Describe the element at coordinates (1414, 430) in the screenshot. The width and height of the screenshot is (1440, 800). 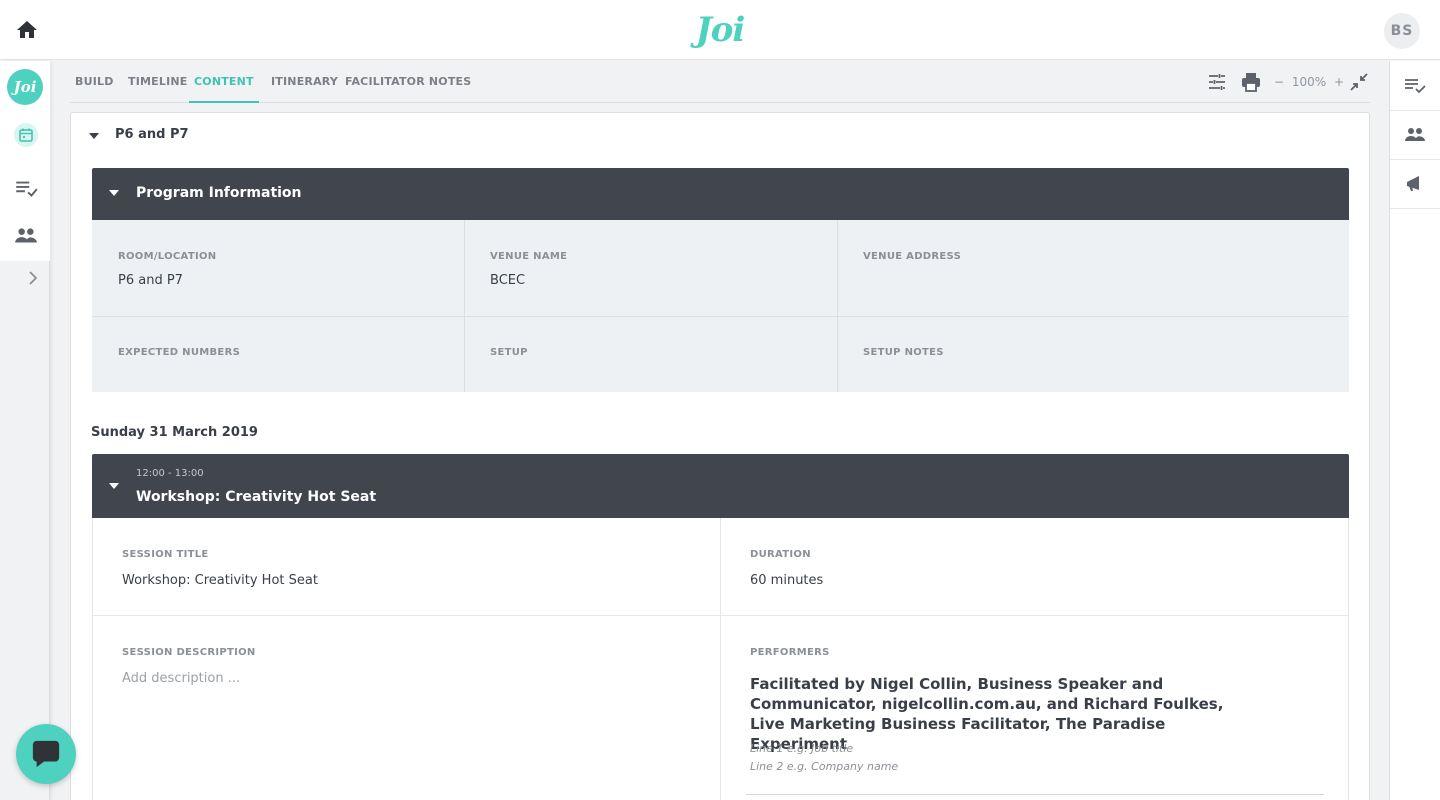
I see `right-sidebar` at that location.